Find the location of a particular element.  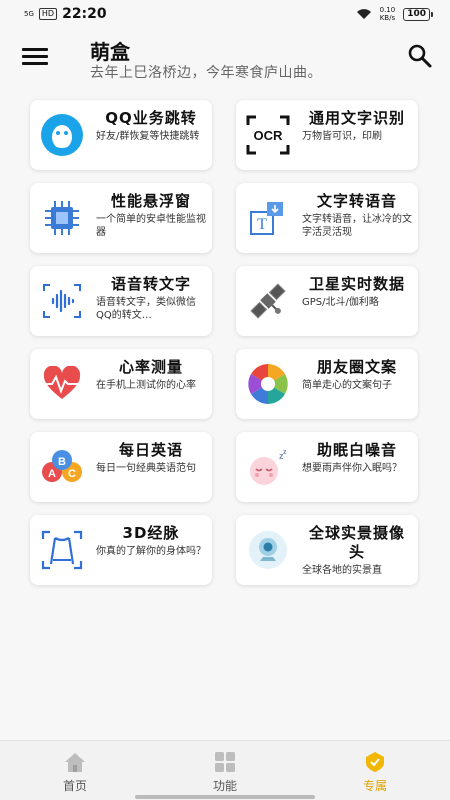

status-time: 22:20 is located at coordinates (84, 14).